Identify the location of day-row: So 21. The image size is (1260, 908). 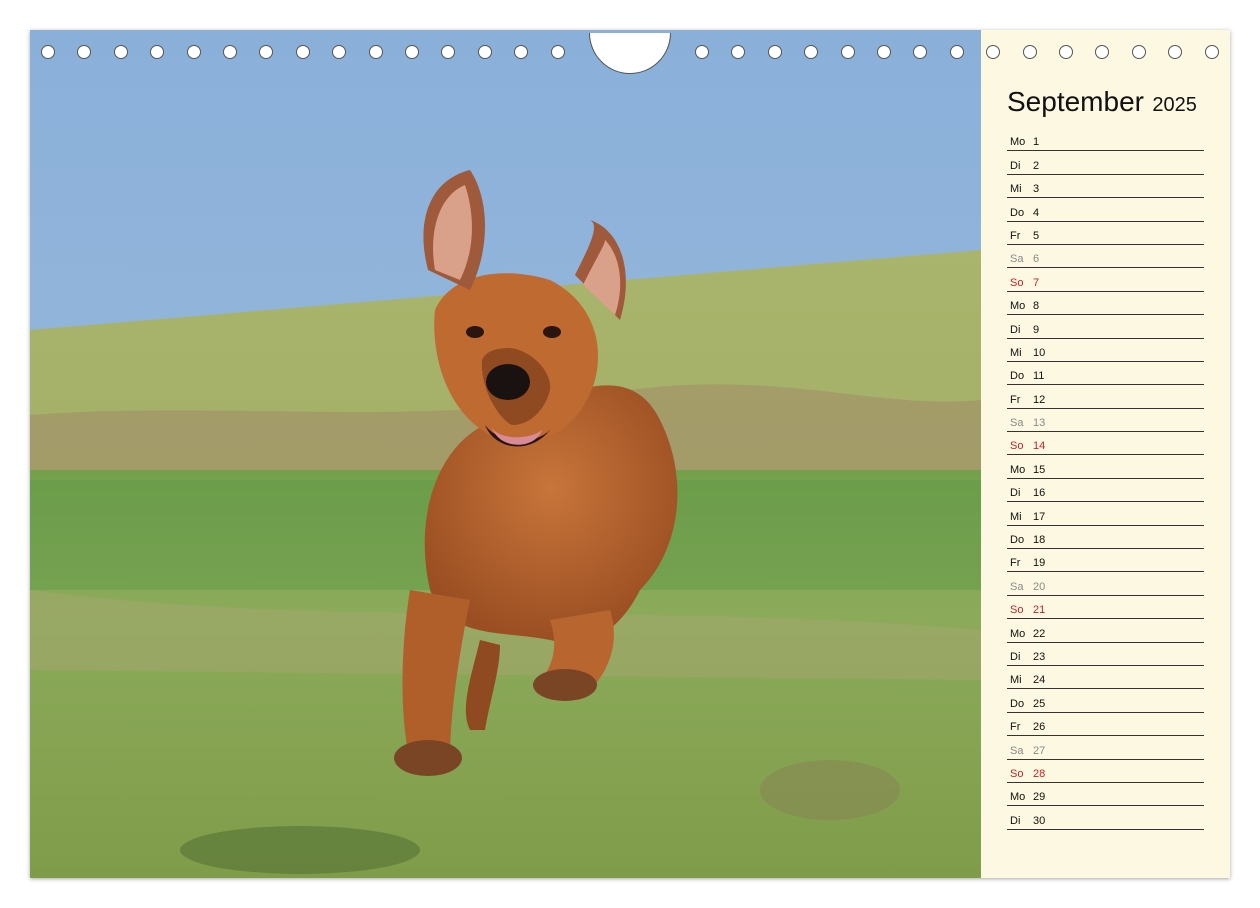
(1105, 608).